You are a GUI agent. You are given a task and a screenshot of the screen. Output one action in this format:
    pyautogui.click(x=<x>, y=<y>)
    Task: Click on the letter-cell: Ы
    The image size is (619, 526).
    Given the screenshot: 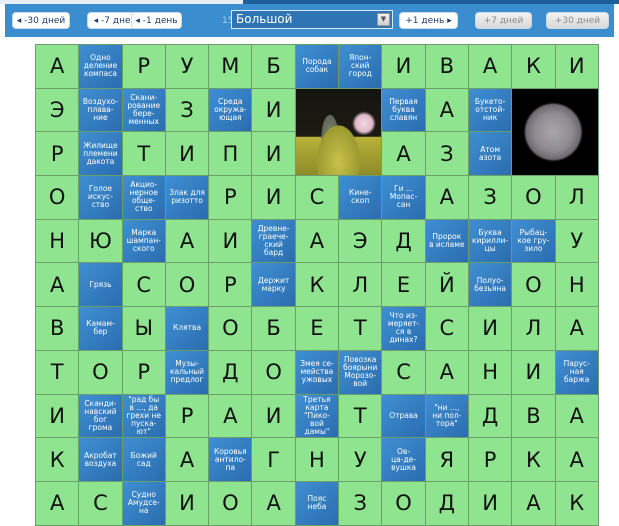 What is the action you would take?
    pyautogui.click(x=143, y=328)
    